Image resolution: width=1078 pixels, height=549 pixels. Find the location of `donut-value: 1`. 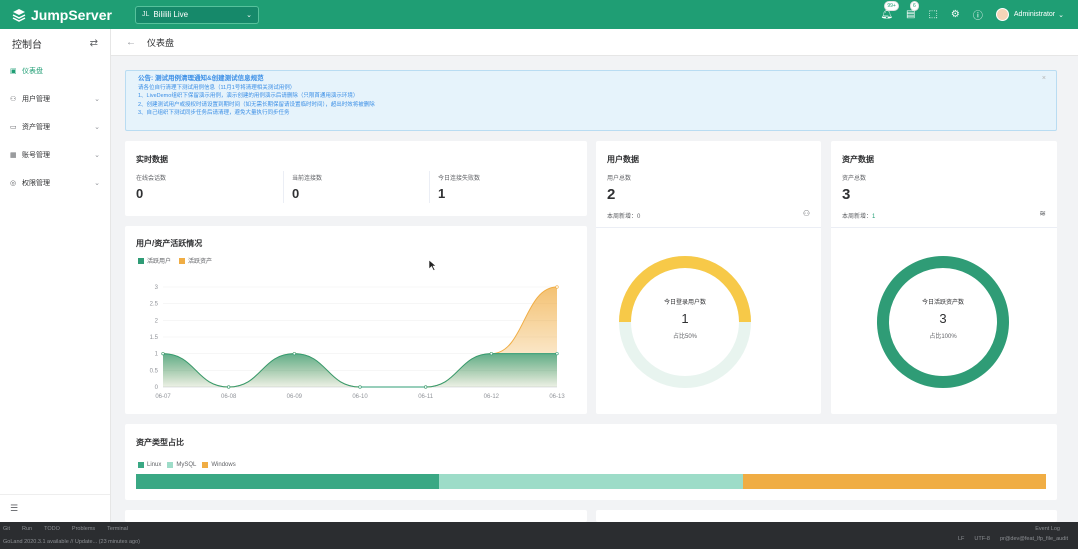

donut-value: 1 is located at coordinates (685, 318).